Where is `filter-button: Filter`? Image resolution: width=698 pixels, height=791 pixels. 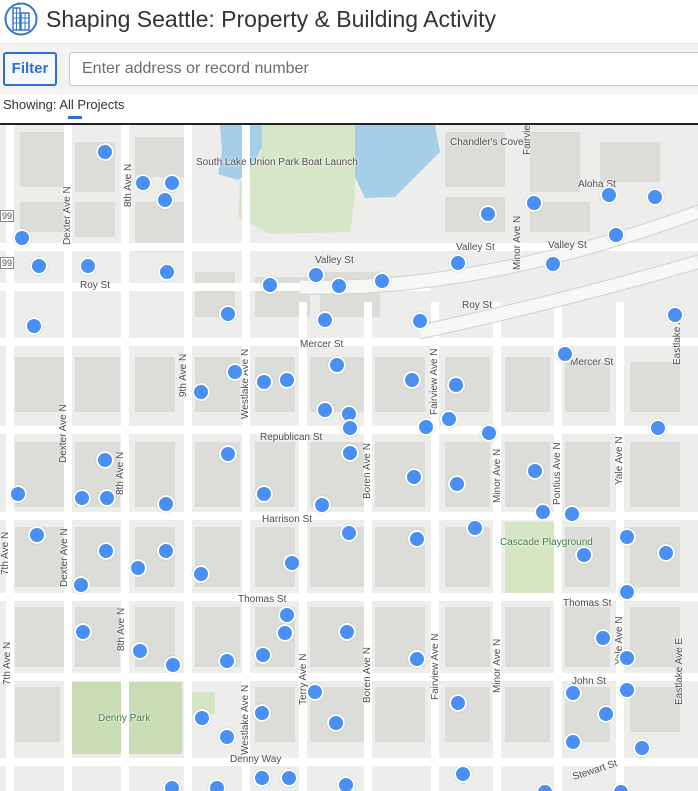 filter-button: Filter is located at coordinates (30, 69).